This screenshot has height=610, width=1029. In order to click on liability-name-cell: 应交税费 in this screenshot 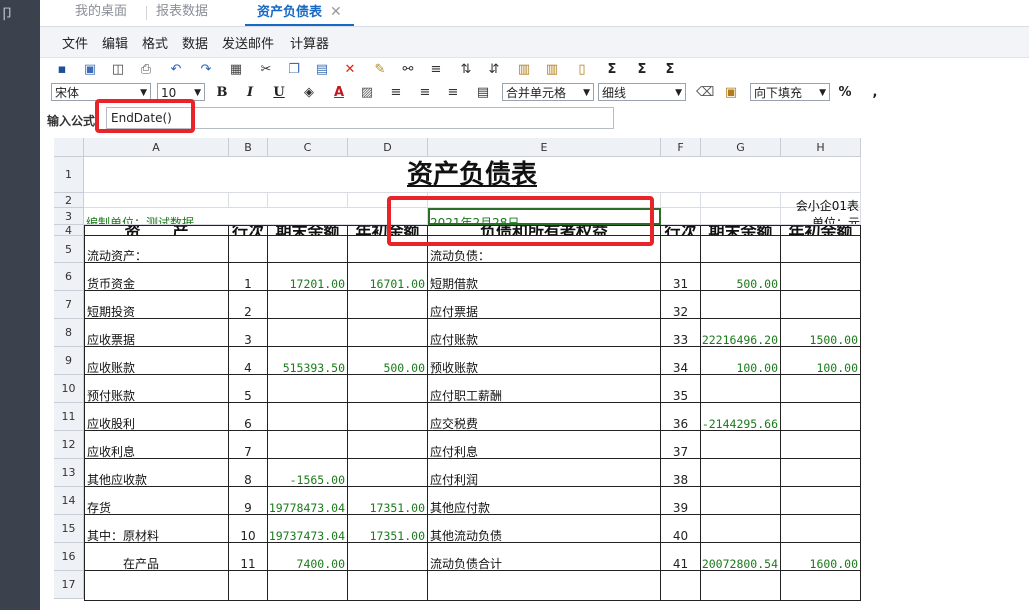, I will do `click(544, 417)`.